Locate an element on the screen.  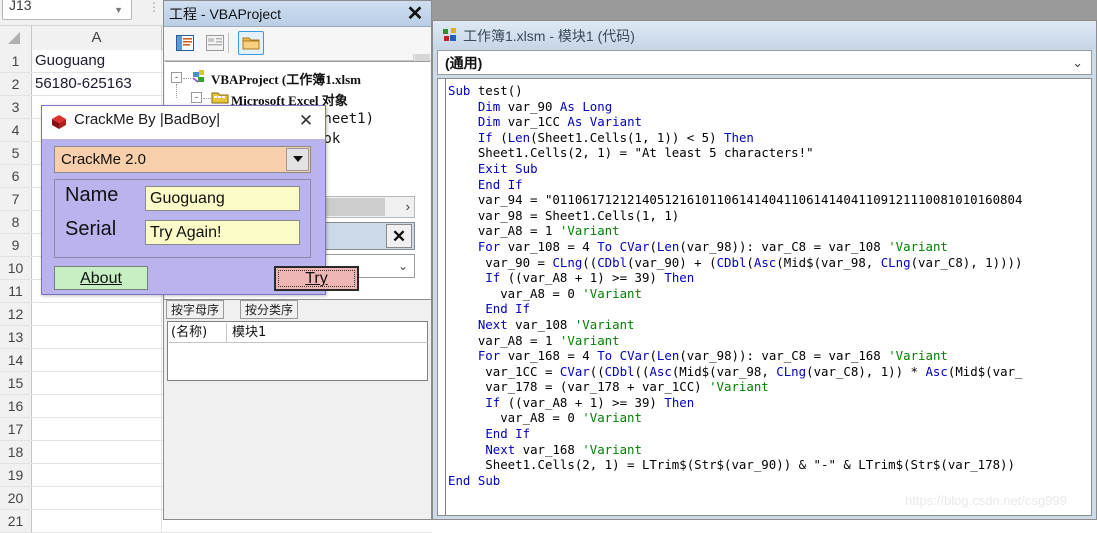
tab-categorized: 按分类序 is located at coordinates (269, 309).